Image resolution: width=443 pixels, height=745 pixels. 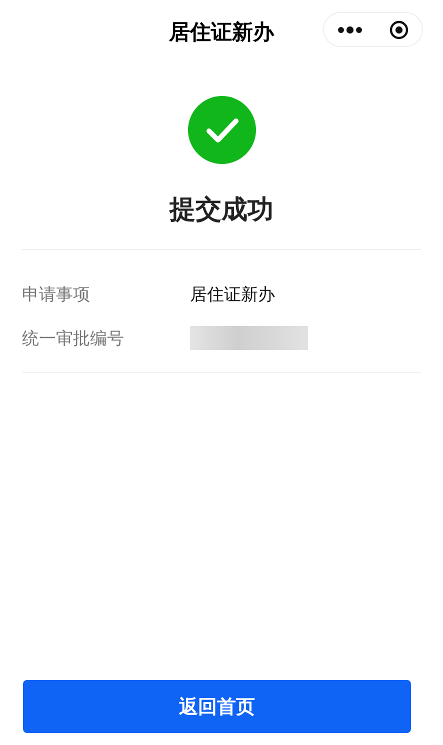 What do you see at coordinates (232, 295) in the screenshot?
I see `field-value: 居住证新办` at bounding box center [232, 295].